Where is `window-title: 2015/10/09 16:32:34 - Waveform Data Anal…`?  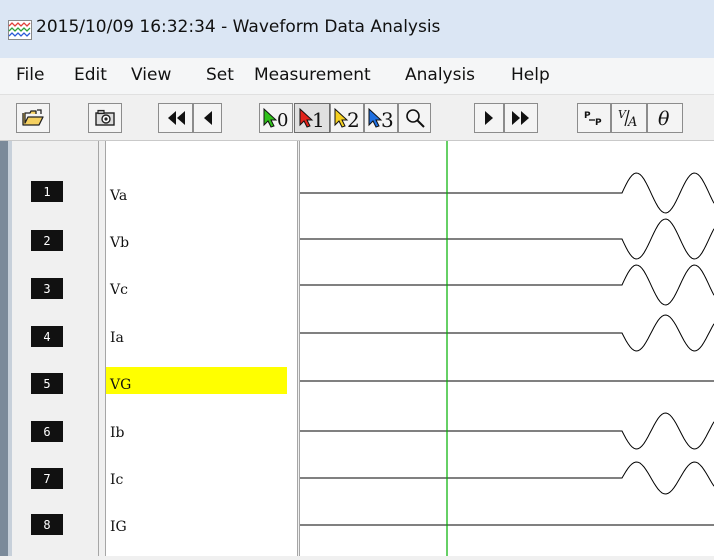 window-title: 2015/10/09 16:32:34 - Waveform Data Anal… is located at coordinates (238, 27).